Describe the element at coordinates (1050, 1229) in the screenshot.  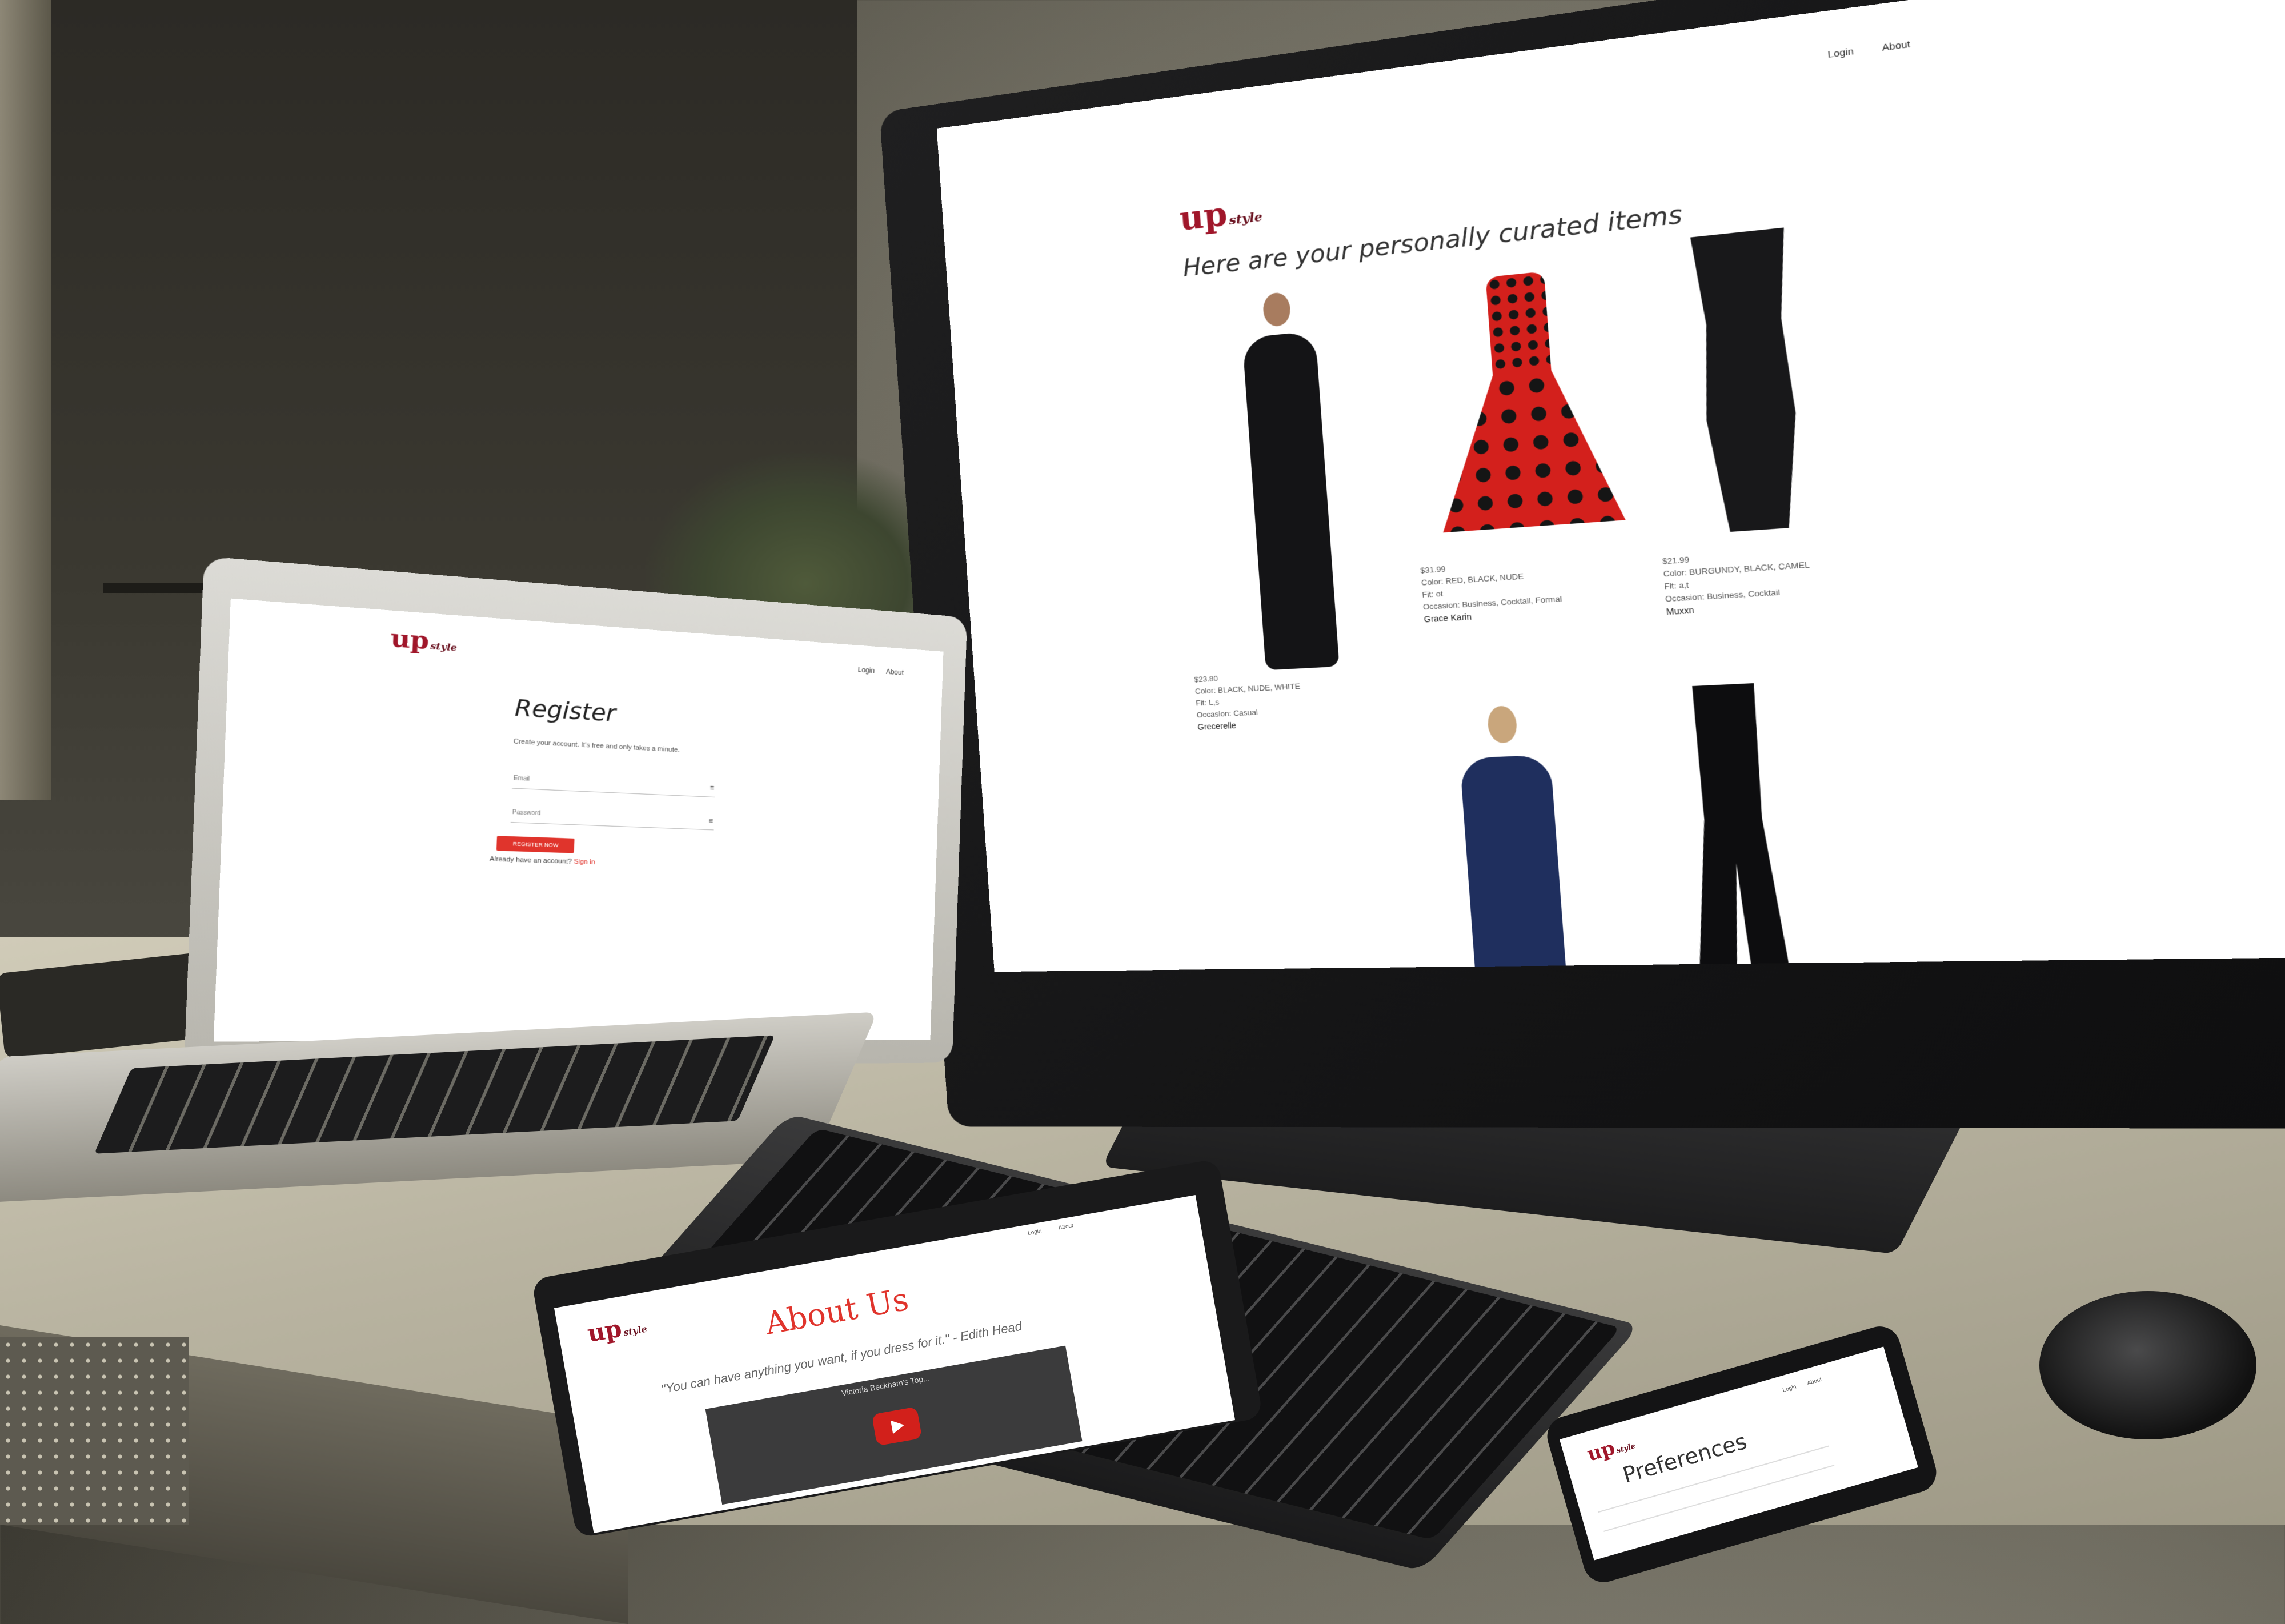
I see `tablet-nav: Login About` at that location.